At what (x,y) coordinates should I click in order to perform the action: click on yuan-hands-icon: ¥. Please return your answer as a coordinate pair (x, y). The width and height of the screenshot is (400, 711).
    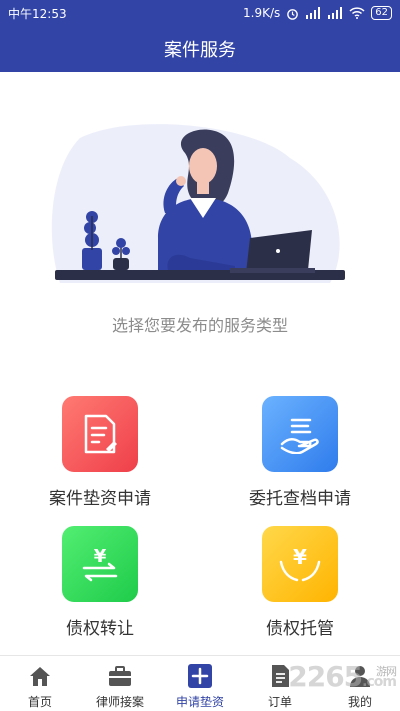
    Looking at the image, I should click on (300, 564).